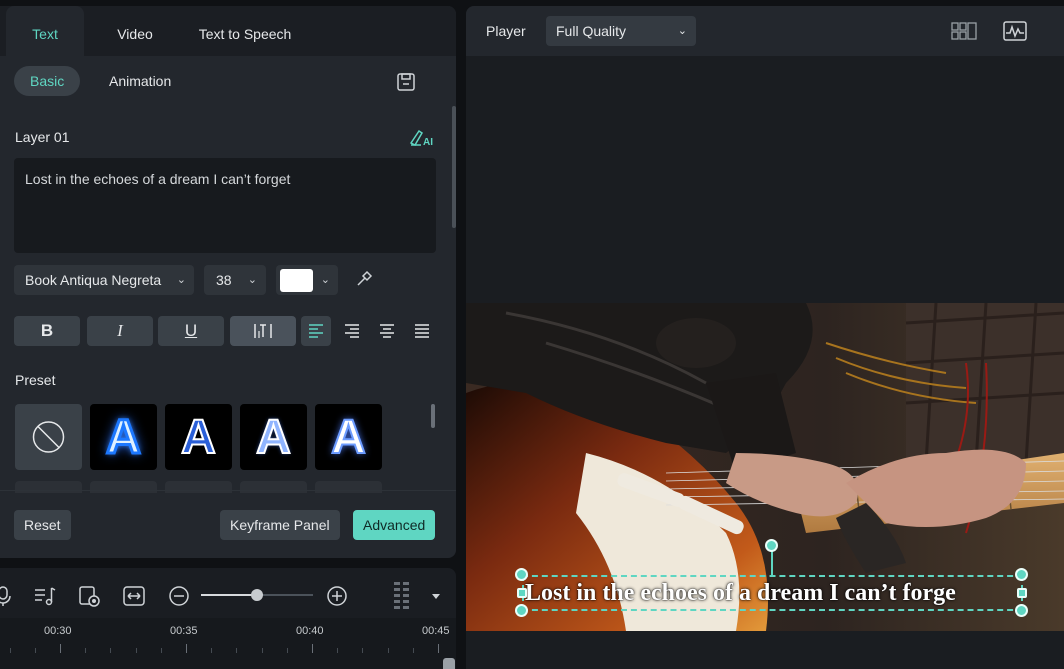  I want to click on resize-handle-top-right, so click(1021, 574).